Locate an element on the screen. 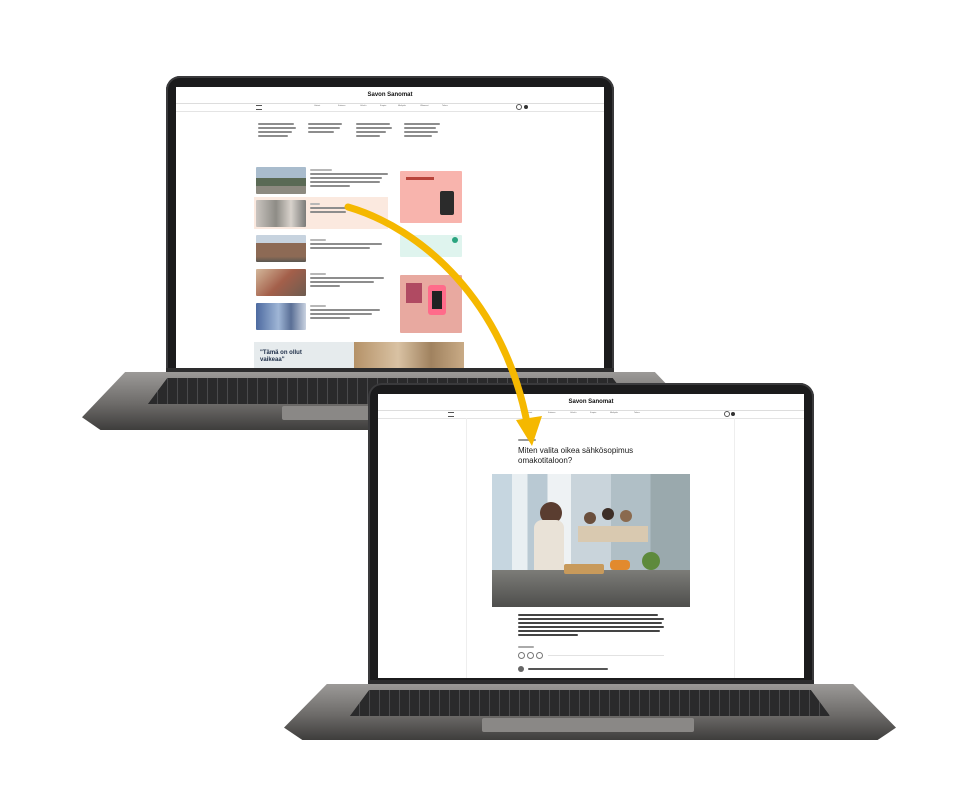 Image resolution: width=956 pixels, height=792 pixels. arrow-connector is located at coordinates (443, 324).